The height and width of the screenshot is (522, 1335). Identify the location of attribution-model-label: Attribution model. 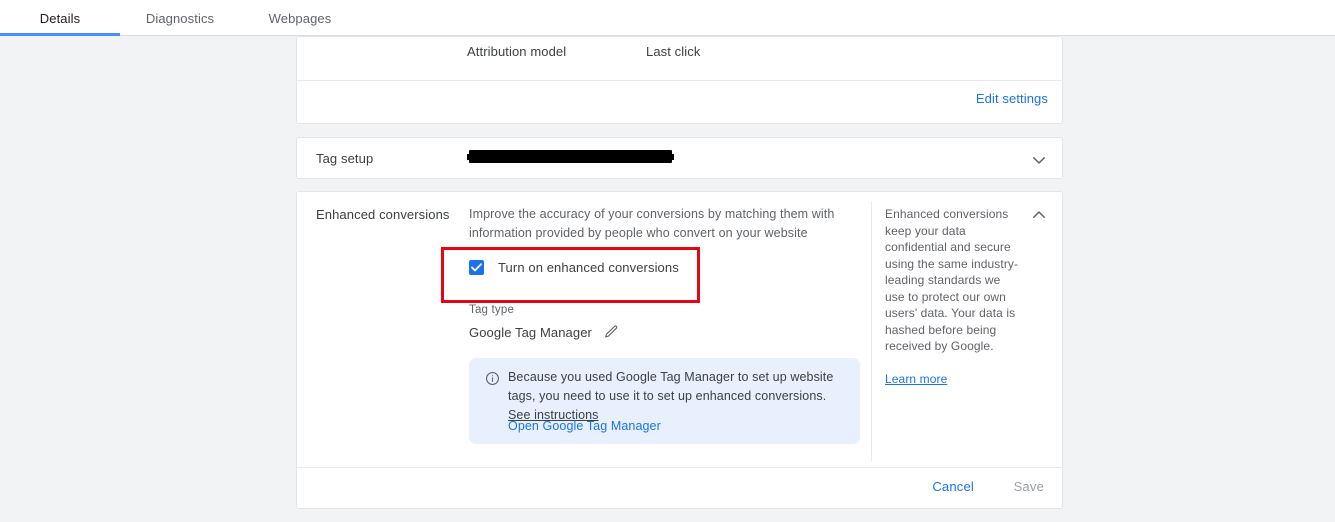
(517, 51).